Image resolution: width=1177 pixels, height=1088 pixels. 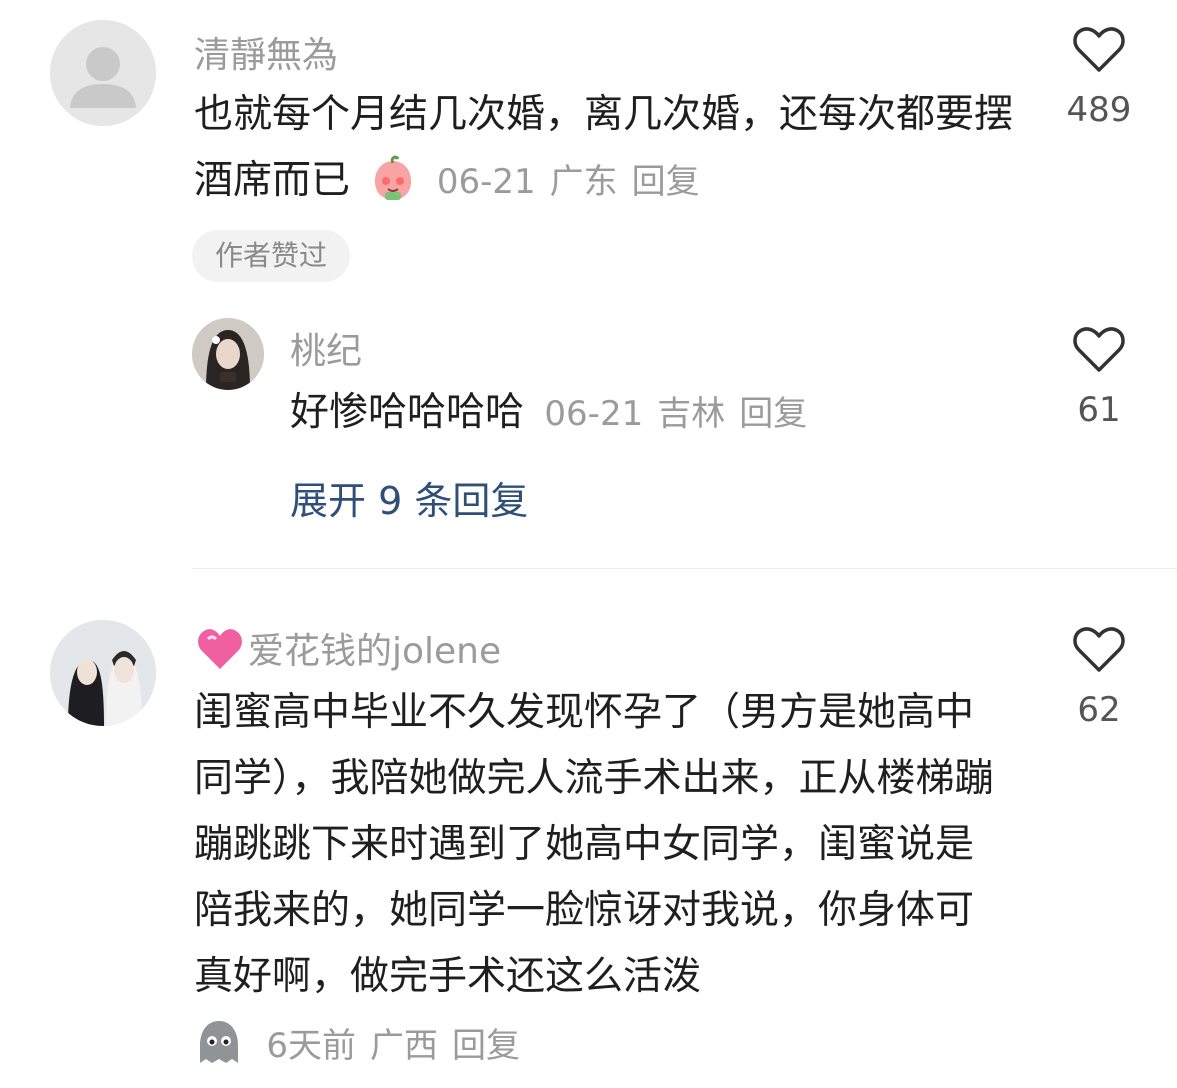 What do you see at coordinates (691, 414) in the screenshot?
I see `reply-location: 吉林` at bounding box center [691, 414].